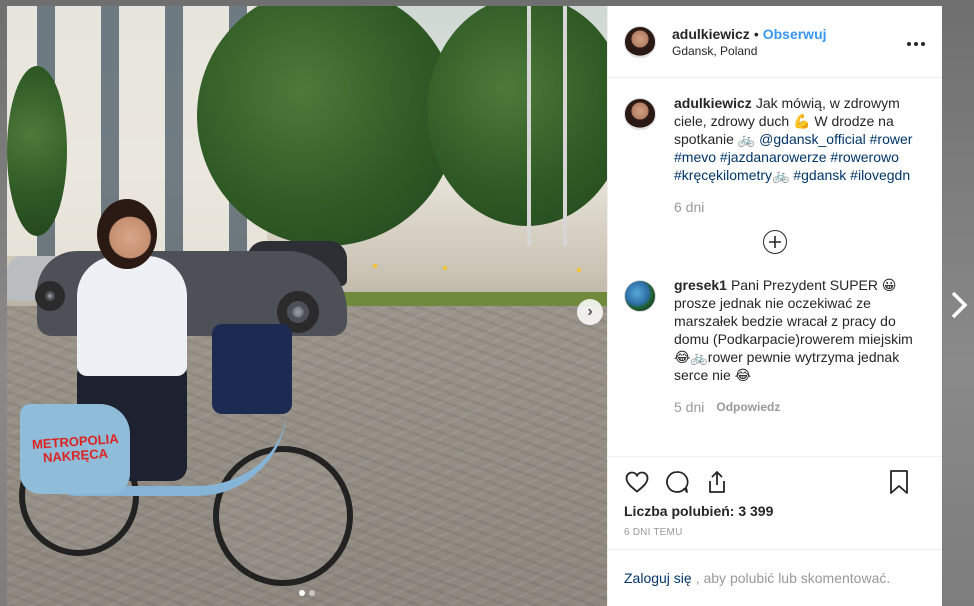 This screenshot has width=974, height=606. What do you see at coordinates (789, 51) in the screenshot?
I see `location-link: Gdansk, Poland` at bounding box center [789, 51].